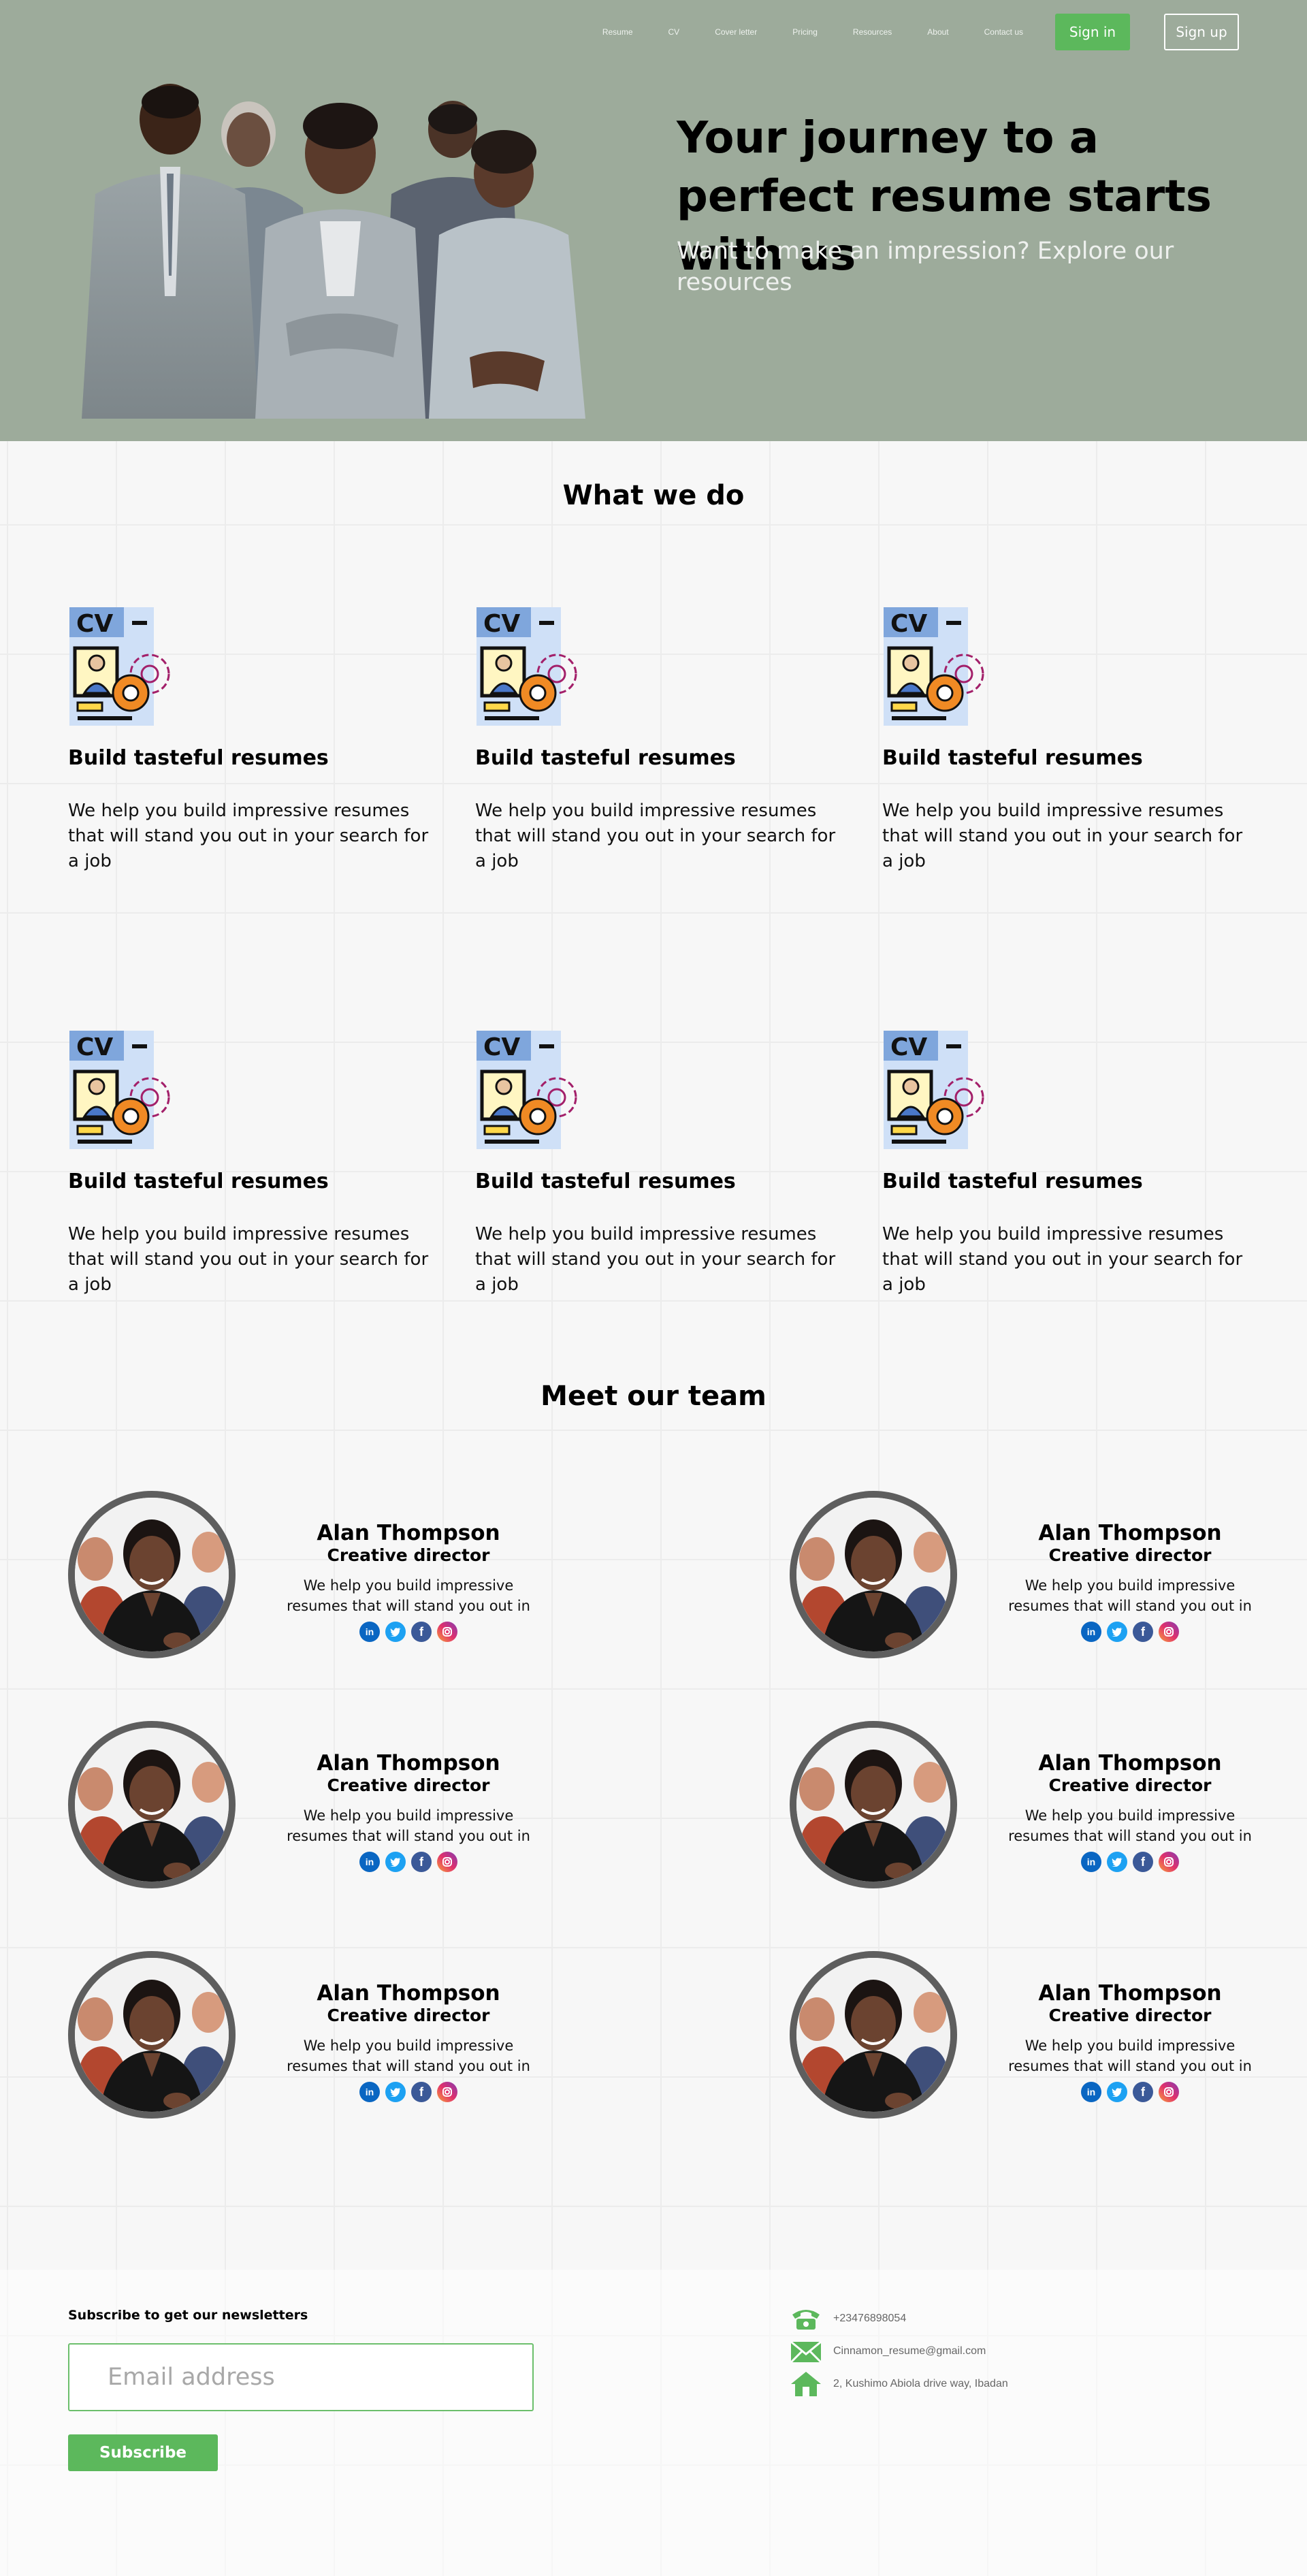  Describe the element at coordinates (736, 32) in the screenshot. I see `nav-link-cover-letter: Cover letter` at that location.